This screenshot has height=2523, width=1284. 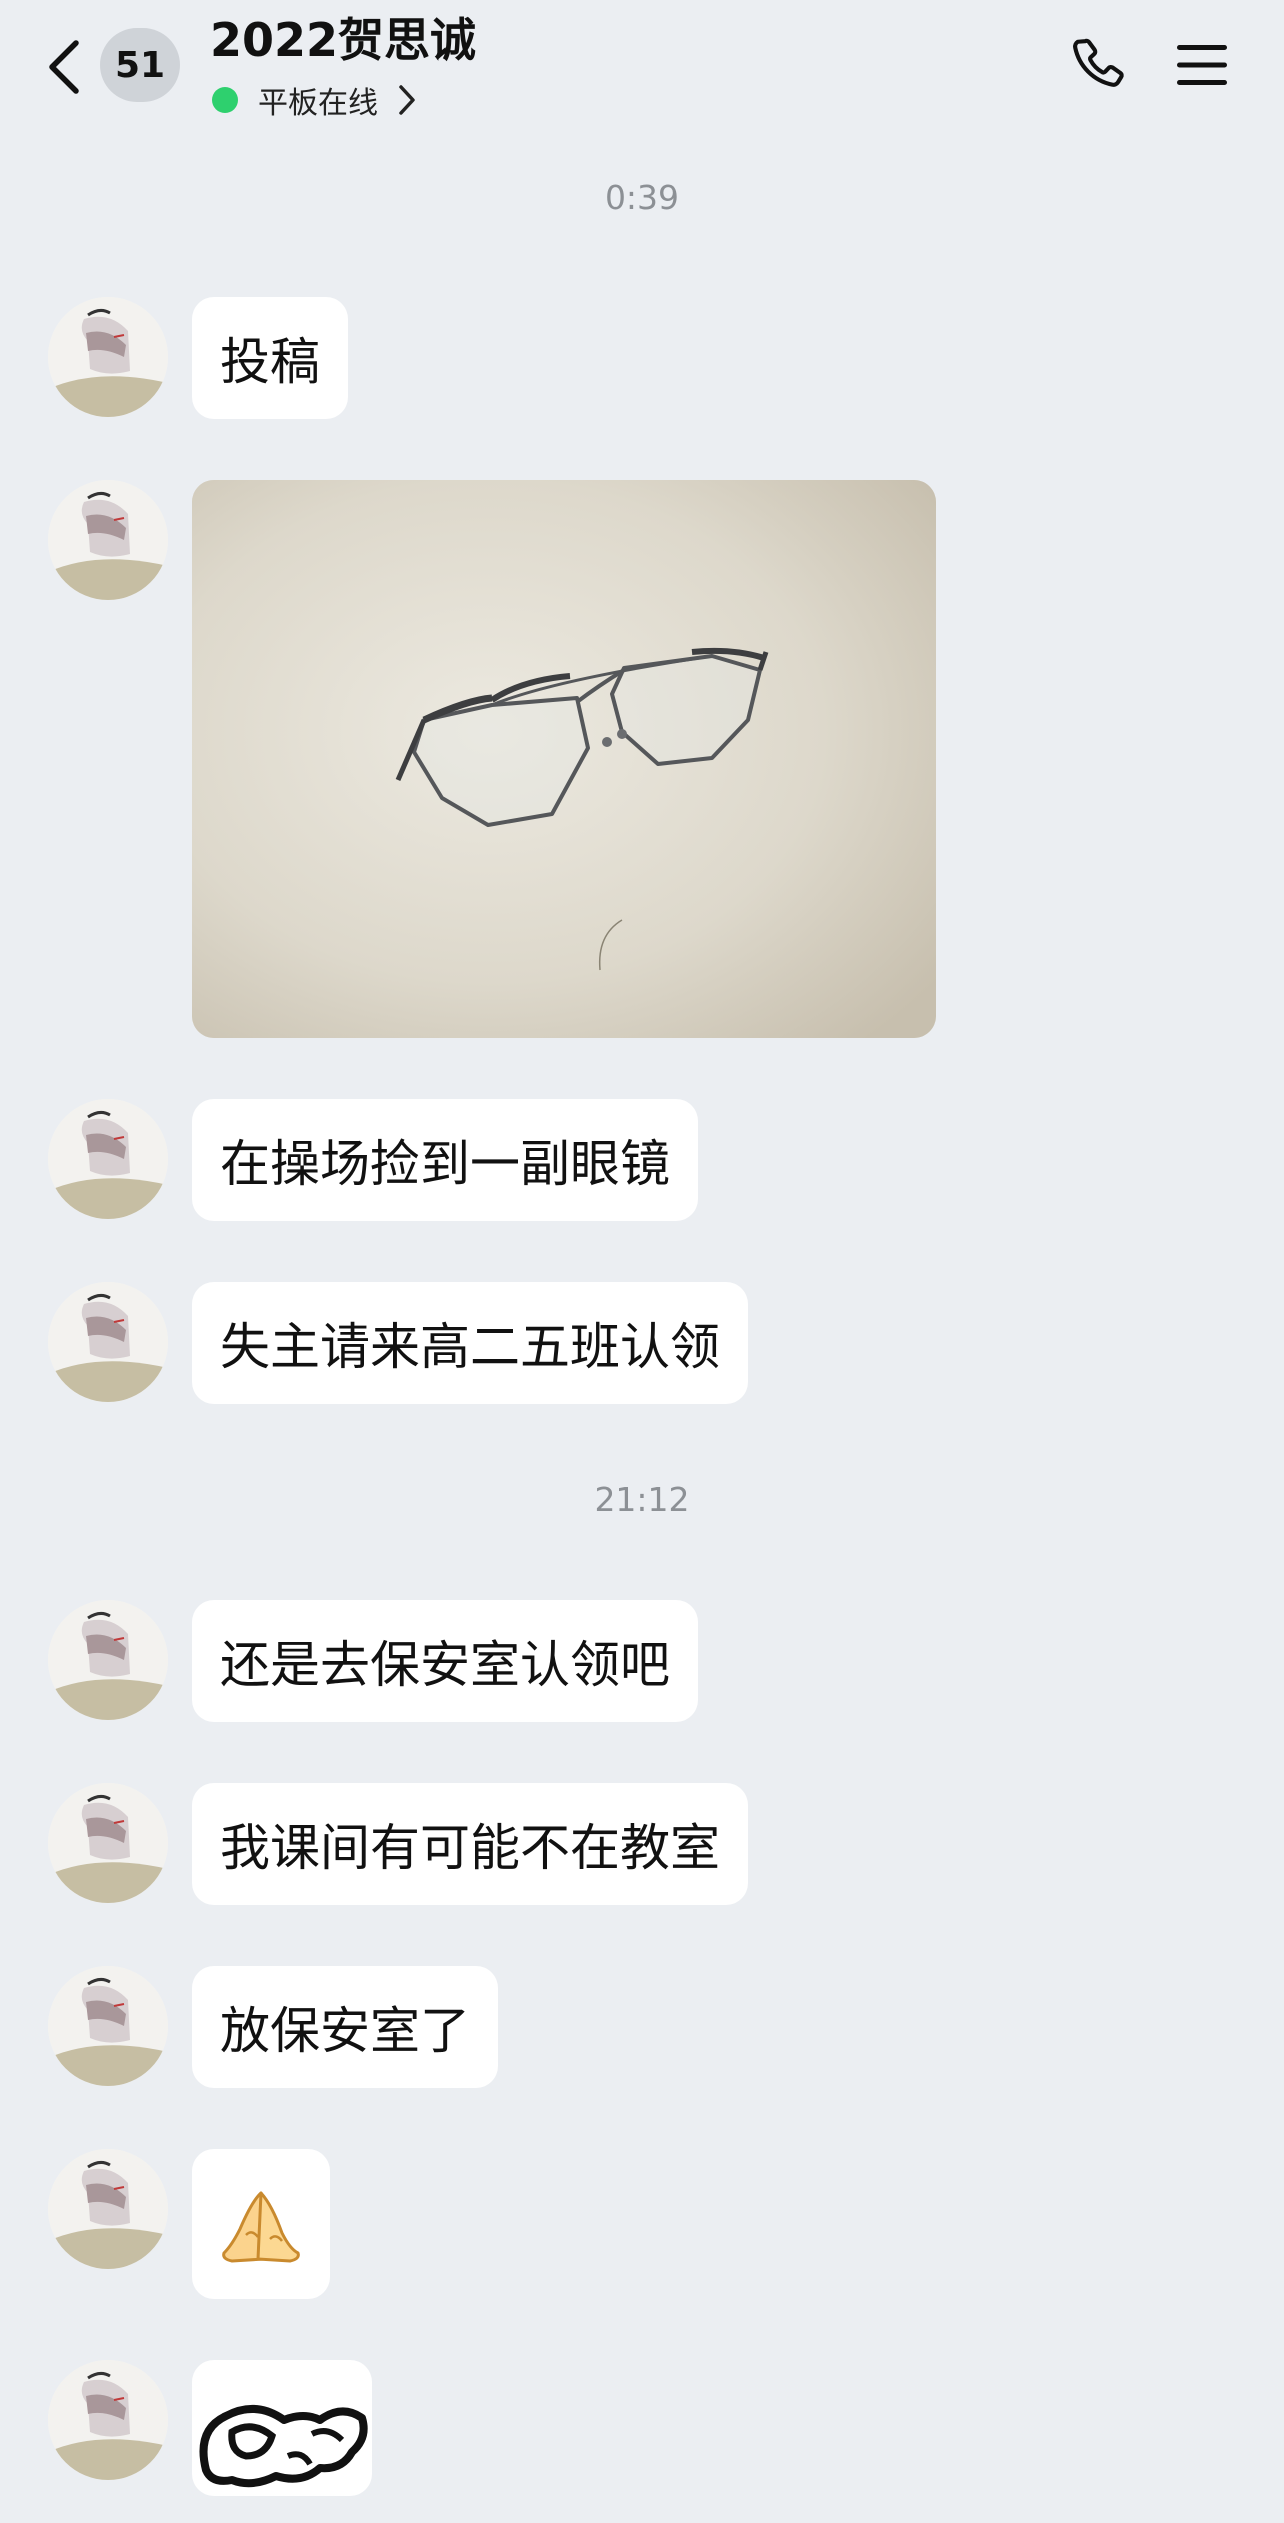 What do you see at coordinates (345, 2027) in the screenshot?
I see `message-bubble: 放保安室了` at bounding box center [345, 2027].